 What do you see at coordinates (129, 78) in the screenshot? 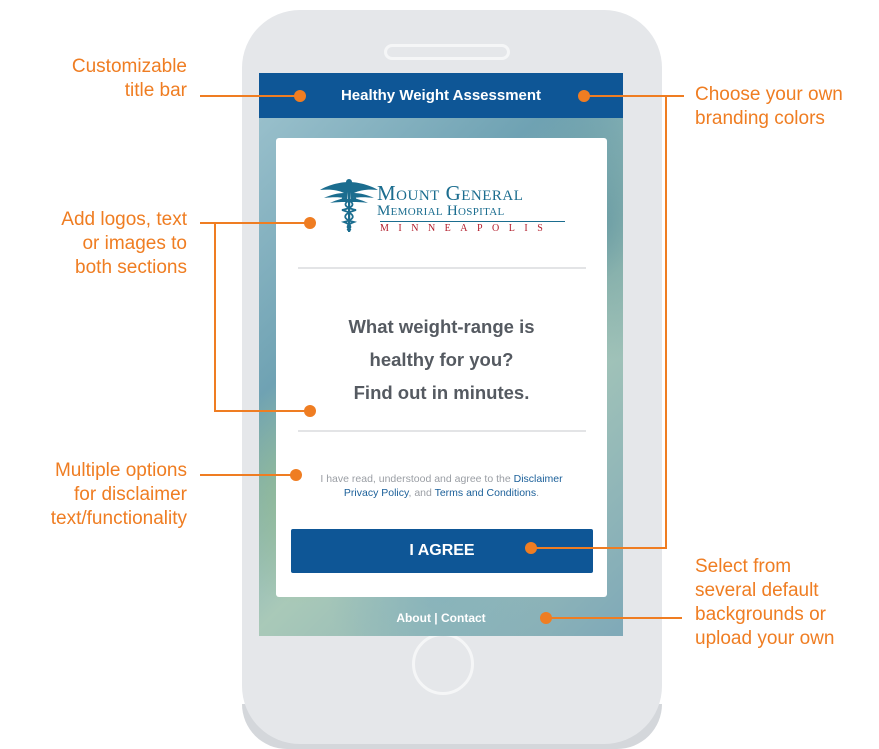
I see `annotation-title-bar: Customizable title bar` at bounding box center [129, 78].